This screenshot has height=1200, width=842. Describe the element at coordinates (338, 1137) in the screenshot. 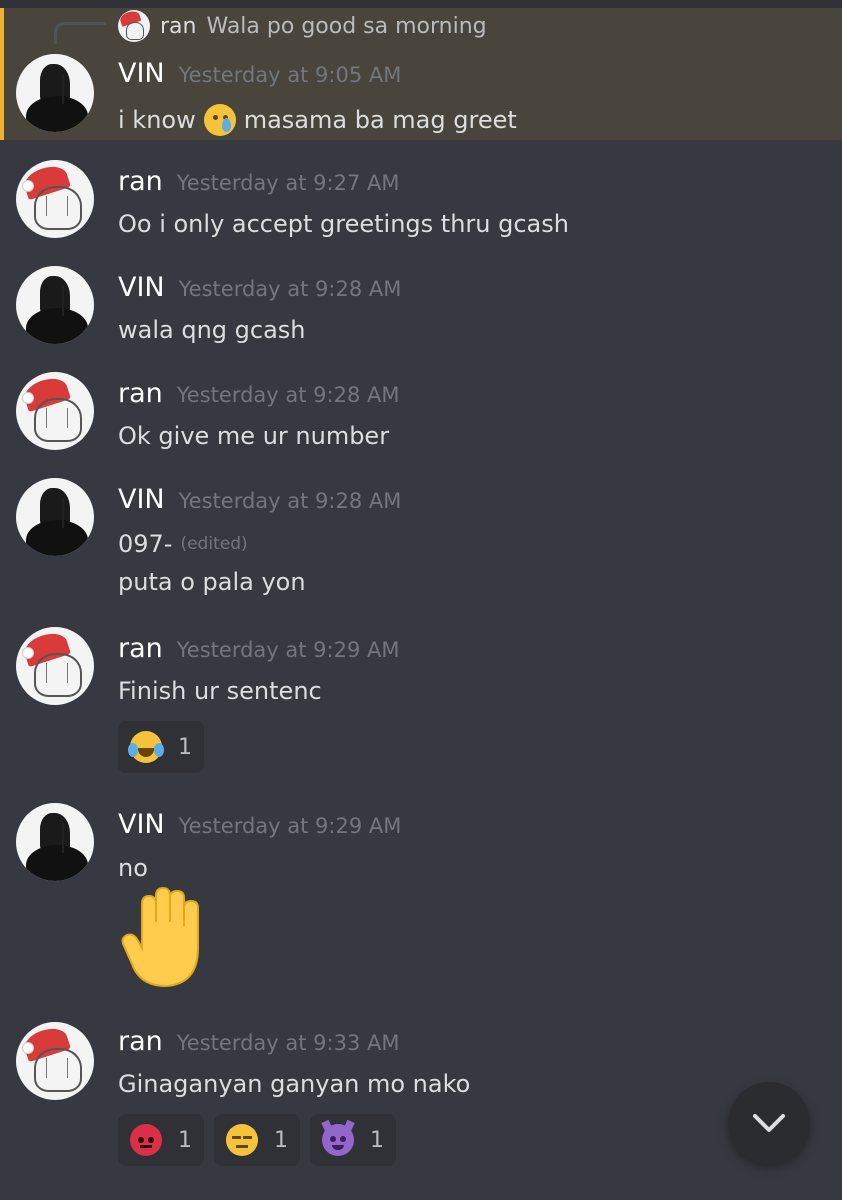

I see `imp-face-icon` at that location.